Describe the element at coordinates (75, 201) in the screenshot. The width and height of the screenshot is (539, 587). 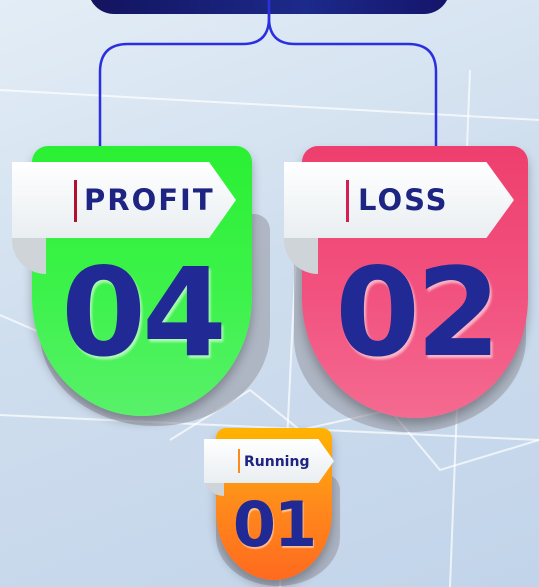
I see `profit-accent-mark` at that location.